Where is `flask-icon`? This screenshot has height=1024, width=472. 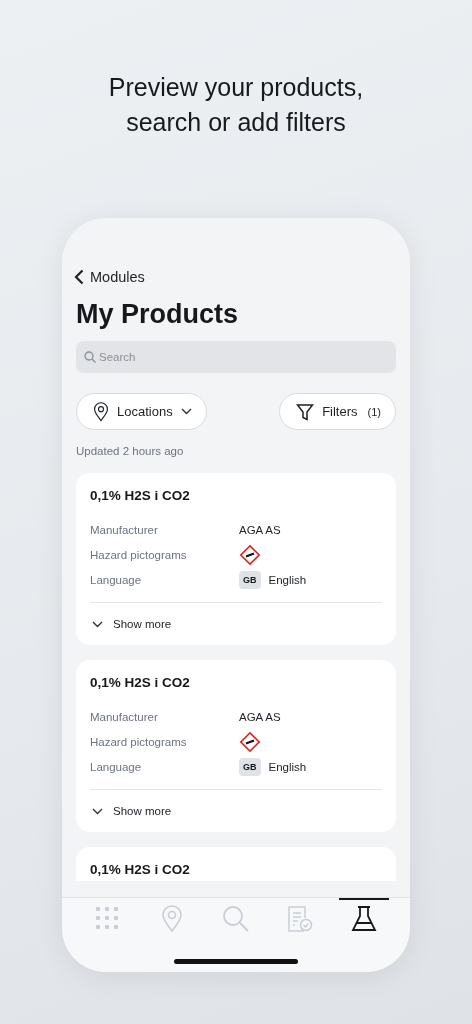
flask-icon is located at coordinates (364, 919).